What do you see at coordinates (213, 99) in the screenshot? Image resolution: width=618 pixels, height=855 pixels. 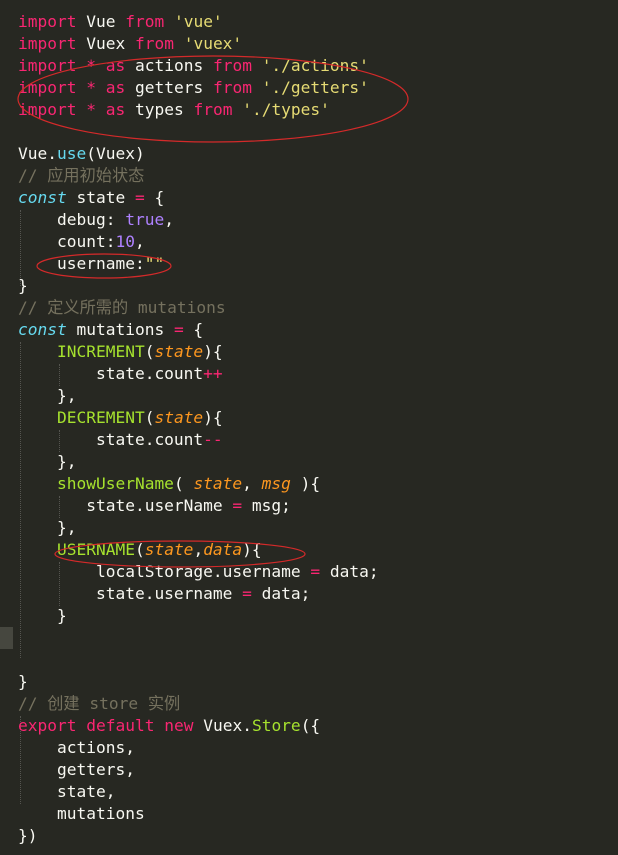 I see `annotation-circle-imports` at bounding box center [213, 99].